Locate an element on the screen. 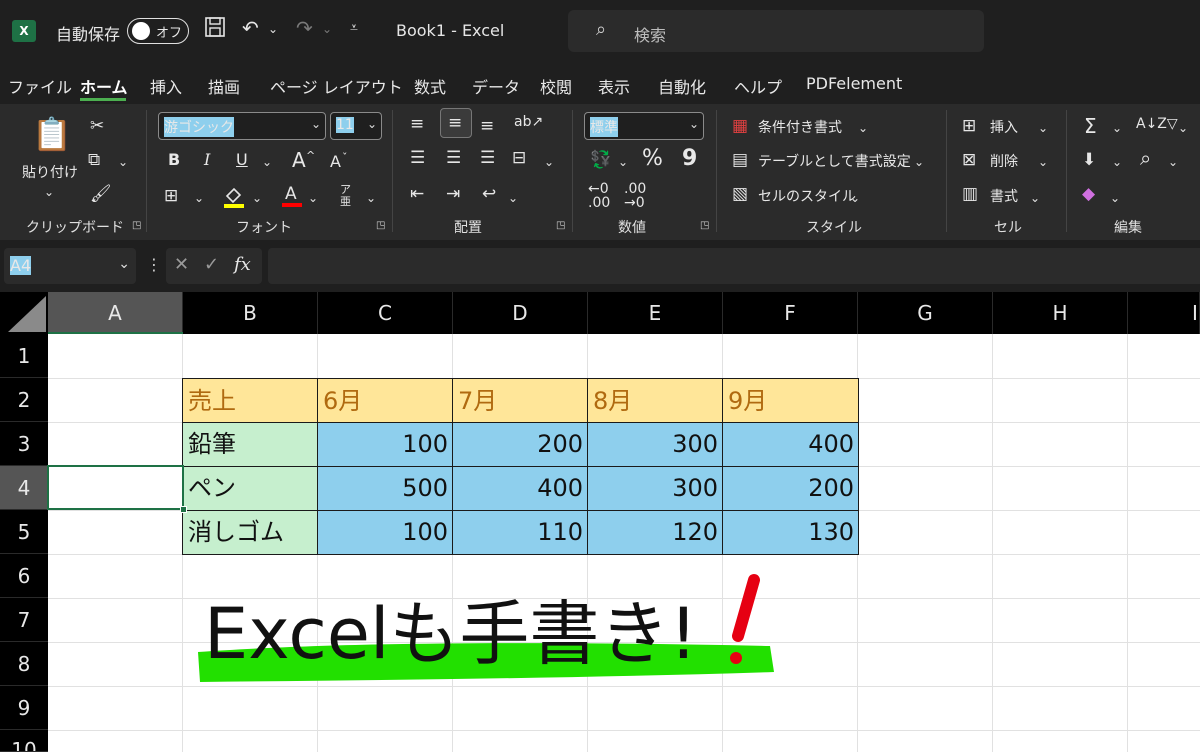 Image resolution: width=1200 pixels, height=752 pixels. align-bottom-icon: ≡ is located at coordinates (487, 126).